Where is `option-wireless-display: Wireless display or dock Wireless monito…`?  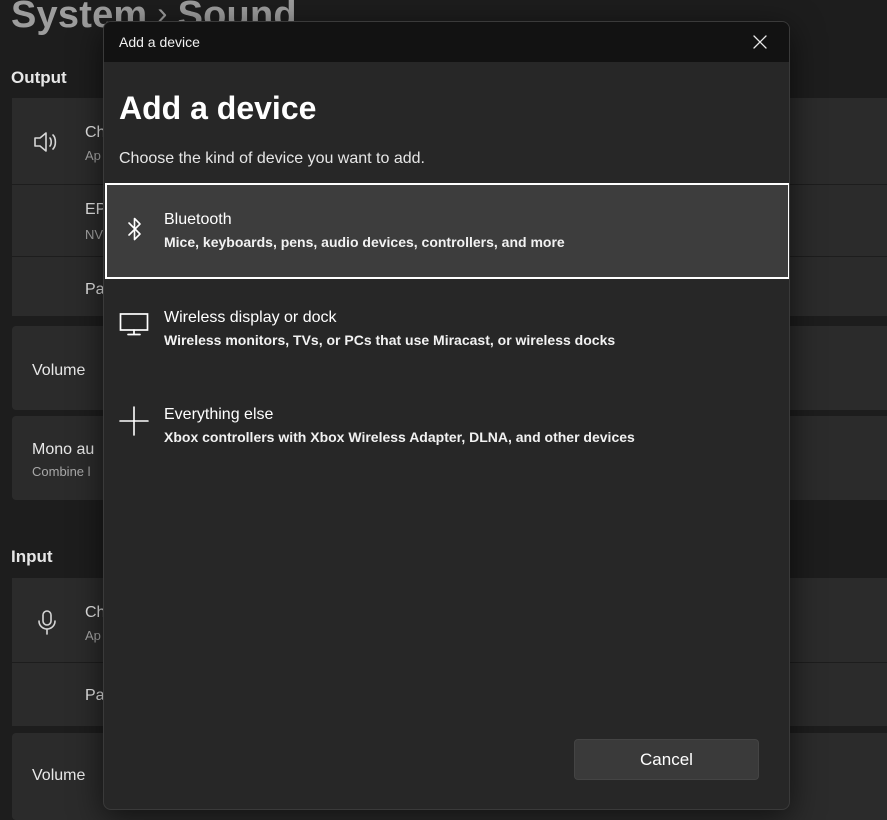
option-wireless-display: Wireless display or dock Wireless monito… is located at coordinates (447, 328).